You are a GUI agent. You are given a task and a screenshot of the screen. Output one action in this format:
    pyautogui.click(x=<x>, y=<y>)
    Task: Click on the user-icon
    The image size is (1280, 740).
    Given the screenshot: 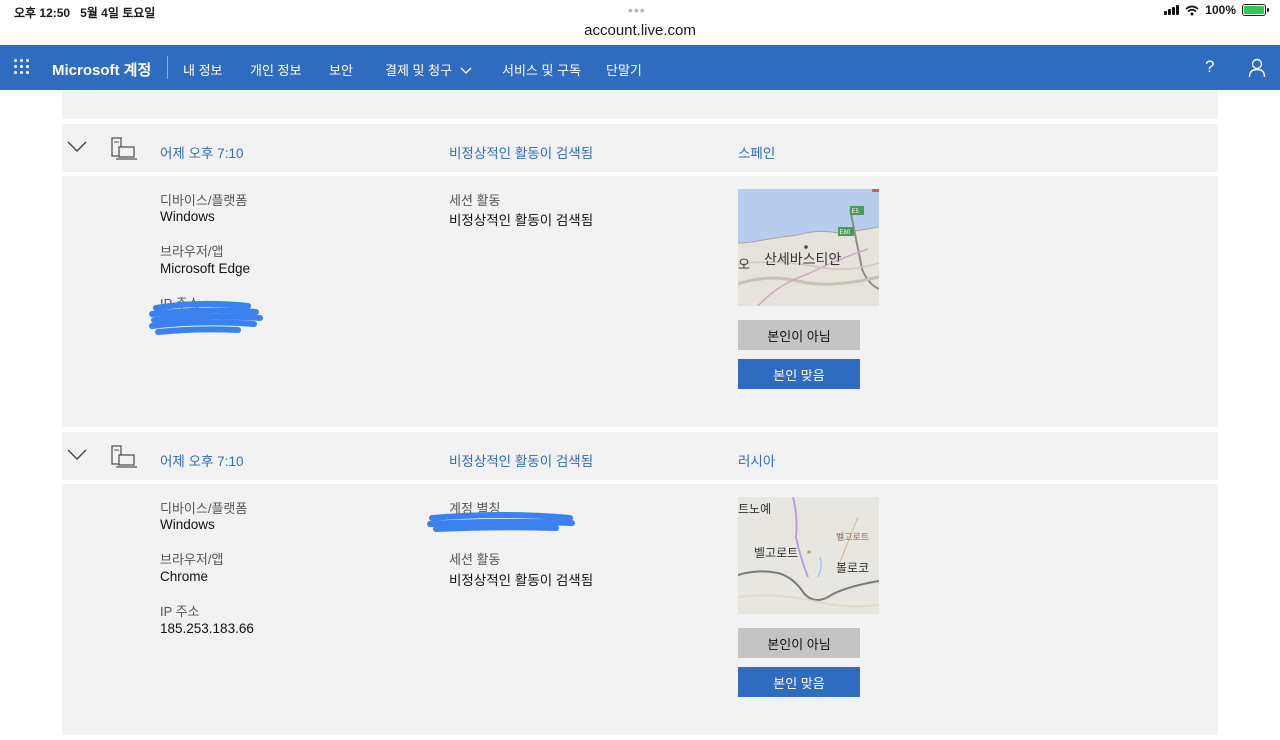 What is the action you would take?
    pyautogui.click(x=1257, y=68)
    